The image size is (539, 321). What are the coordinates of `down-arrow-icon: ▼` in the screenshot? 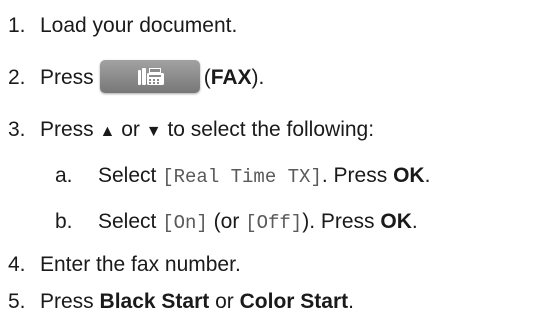 It's located at (153, 131).